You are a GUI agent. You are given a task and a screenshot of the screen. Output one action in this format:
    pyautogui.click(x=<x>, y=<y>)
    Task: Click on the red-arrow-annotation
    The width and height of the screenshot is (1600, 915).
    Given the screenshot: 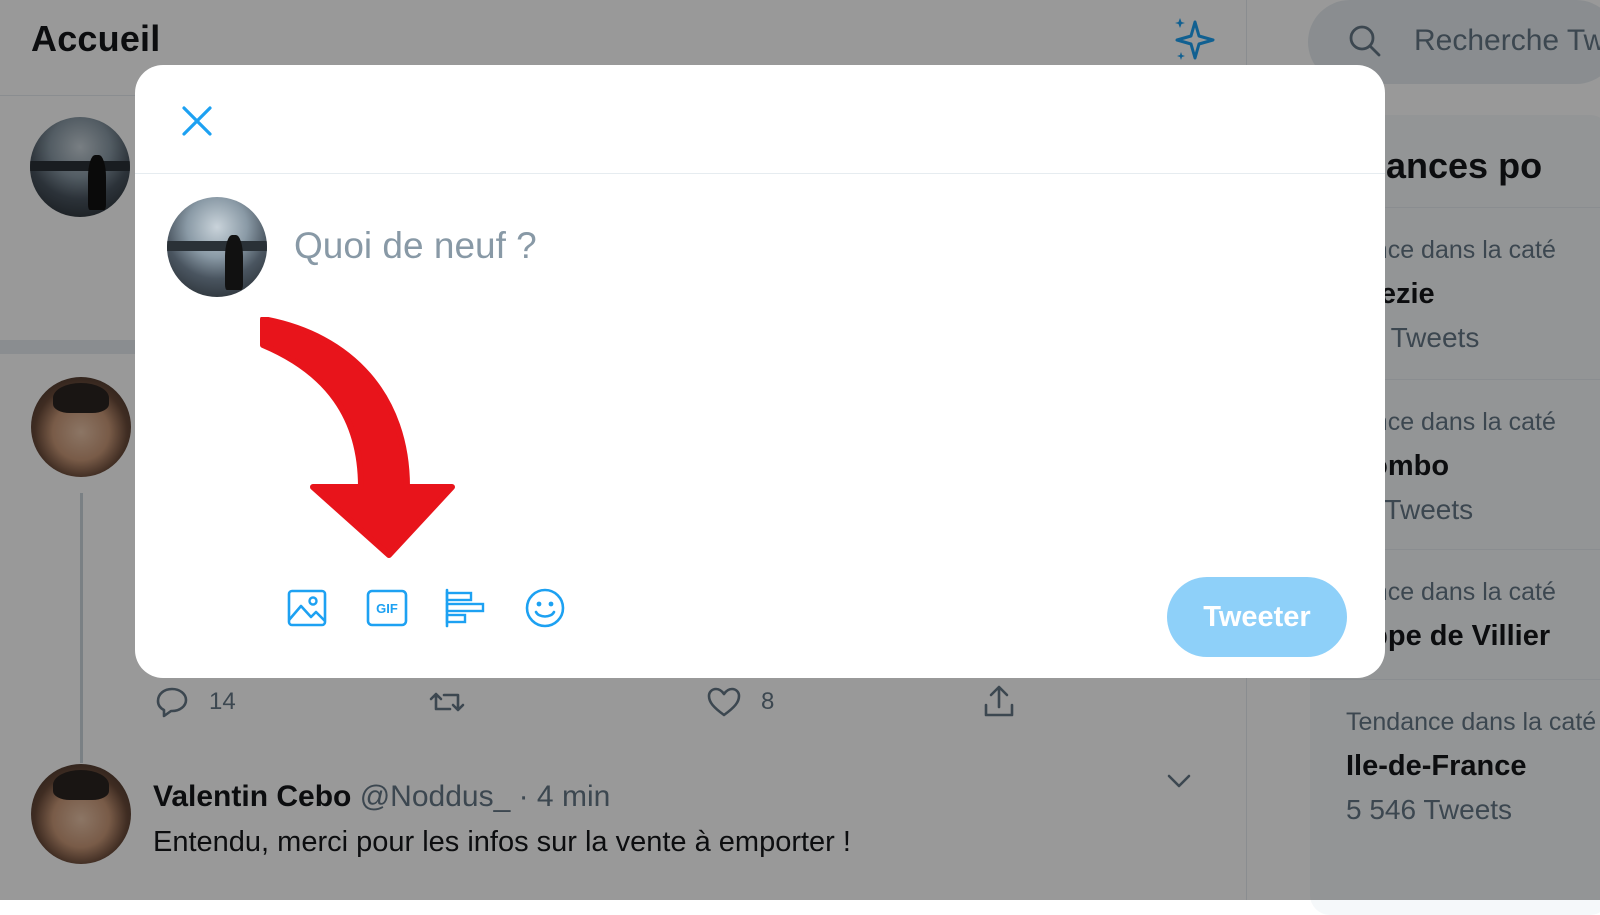 What is the action you would take?
    pyautogui.click(x=357, y=437)
    